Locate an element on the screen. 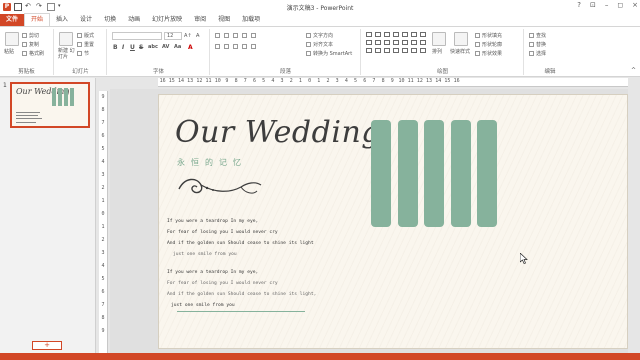  tab-insert: 插入 is located at coordinates (62, 20).